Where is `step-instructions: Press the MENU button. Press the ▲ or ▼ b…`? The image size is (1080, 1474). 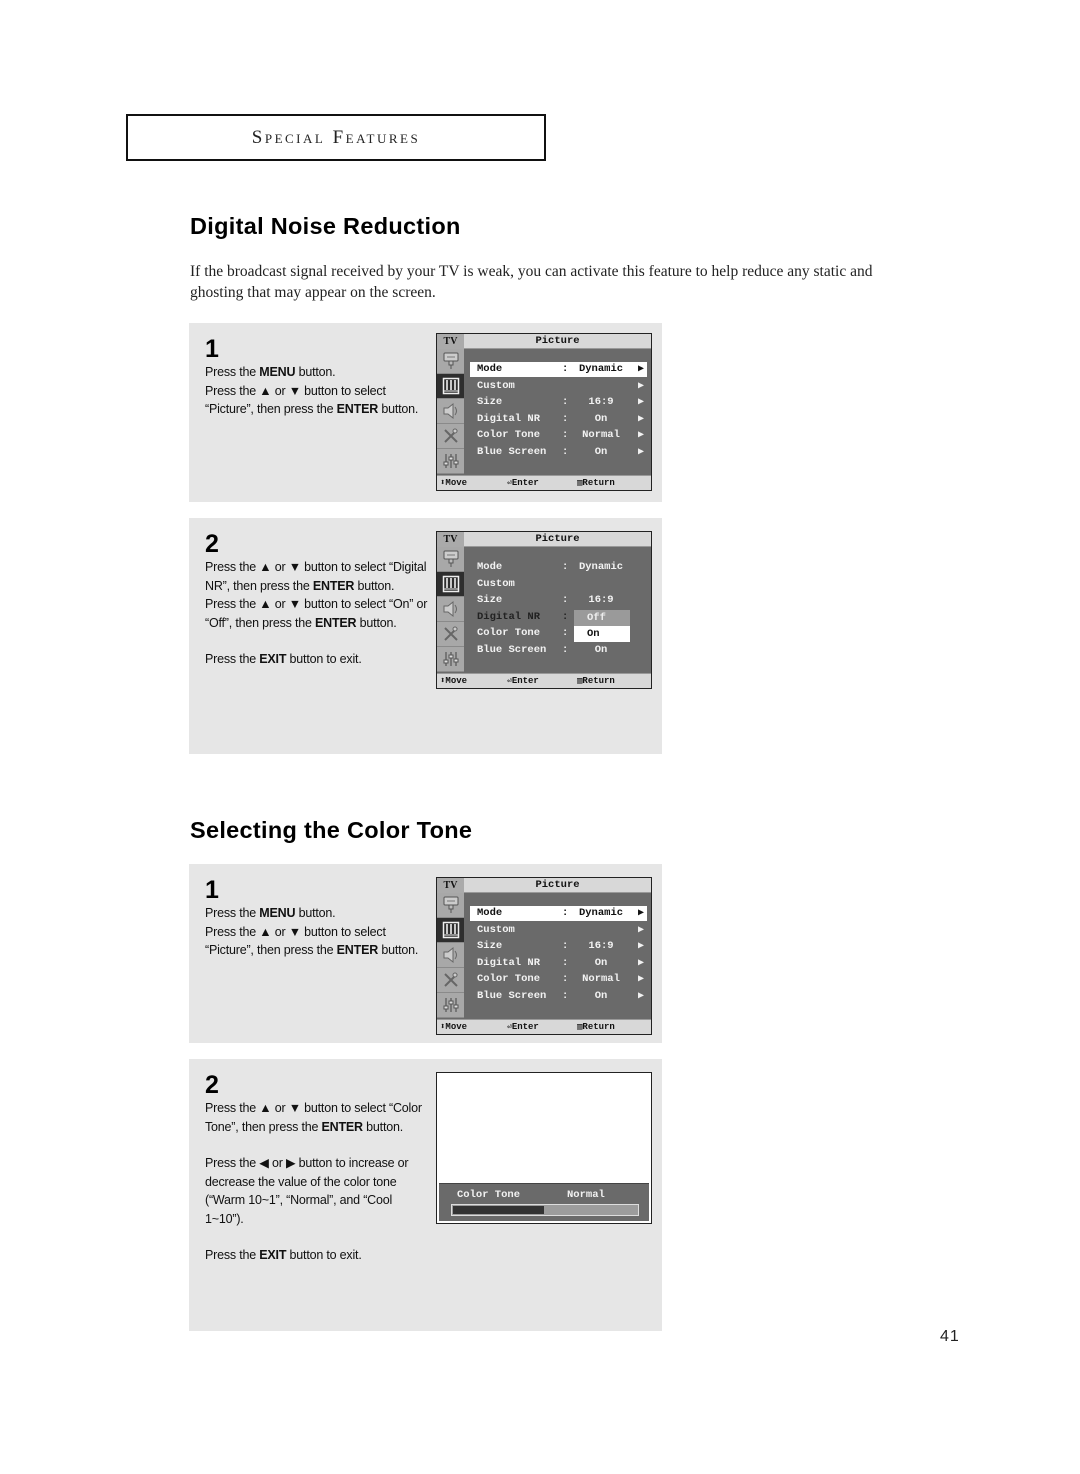 step-instructions: Press the MENU button. Press the ▲ or ▼ b… is located at coordinates (317, 391).